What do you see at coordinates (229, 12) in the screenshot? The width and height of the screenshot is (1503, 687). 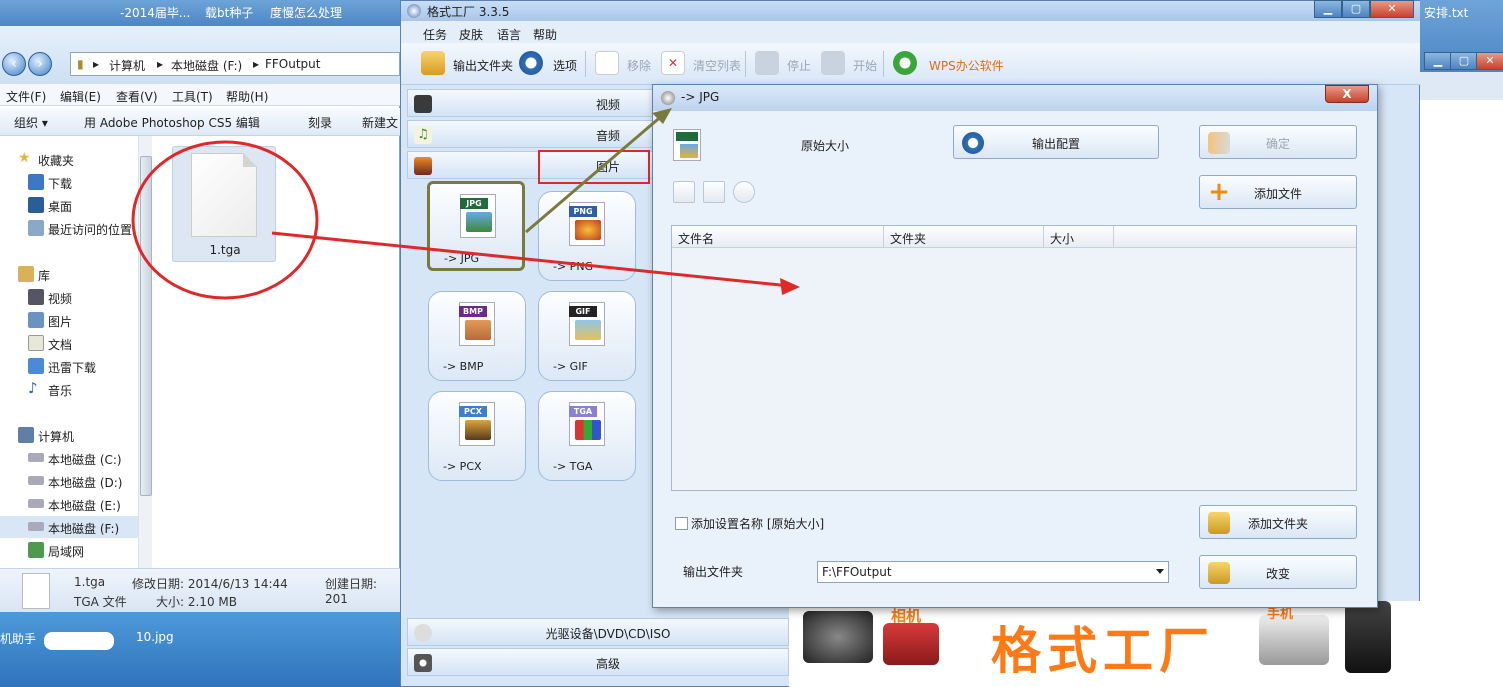 I see `desktop-item: 载bt种子` at bounding box center [229, 12].